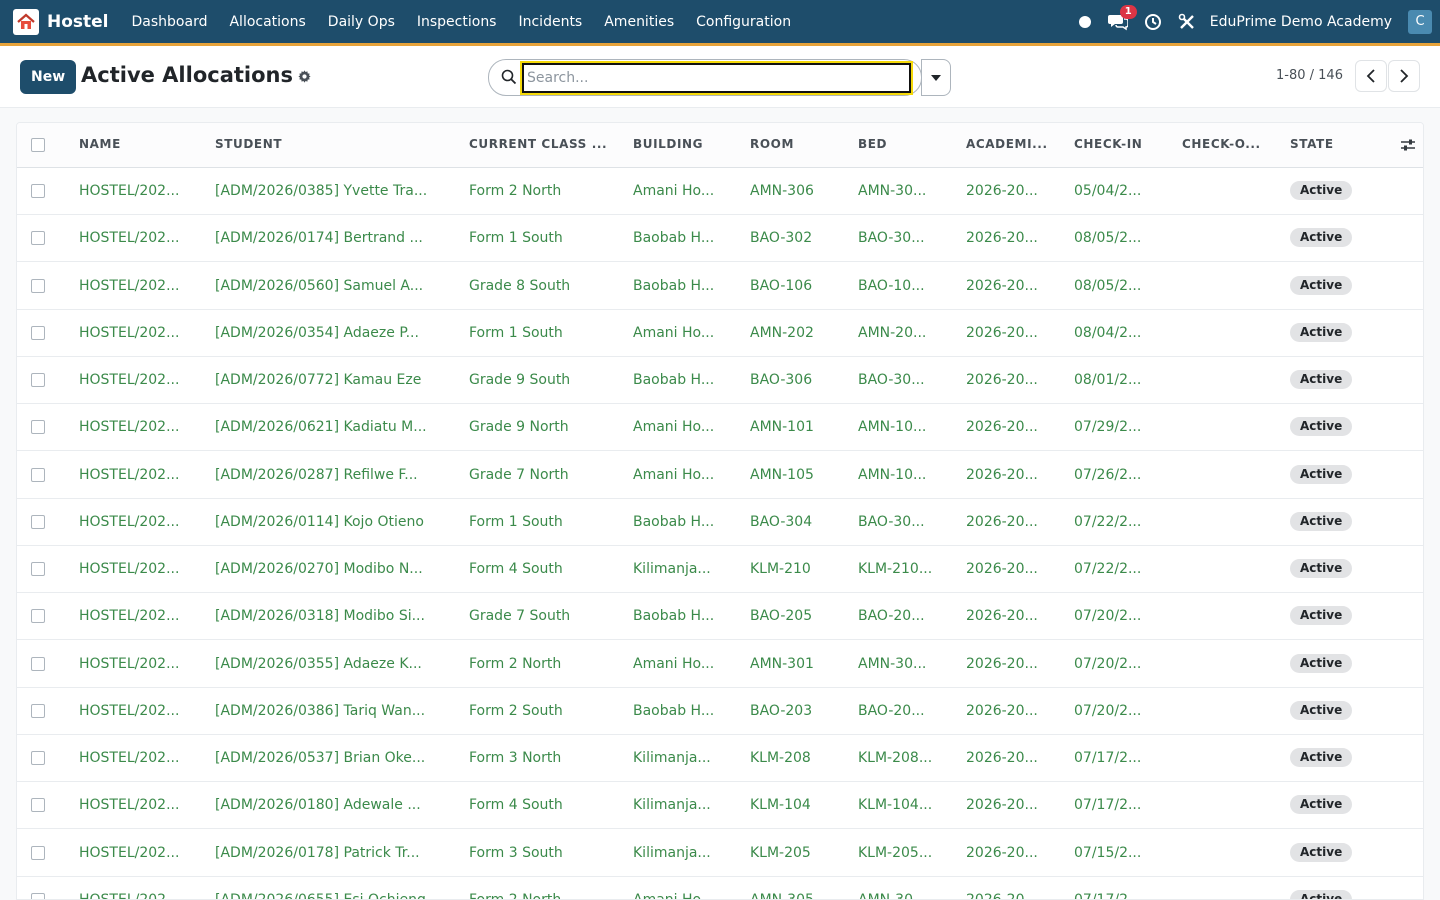 The width and height of the screenshot is (1440, 900). Describe the element at coordinates (48, 77) in the screenshot. I see `new-button: New` at that location.